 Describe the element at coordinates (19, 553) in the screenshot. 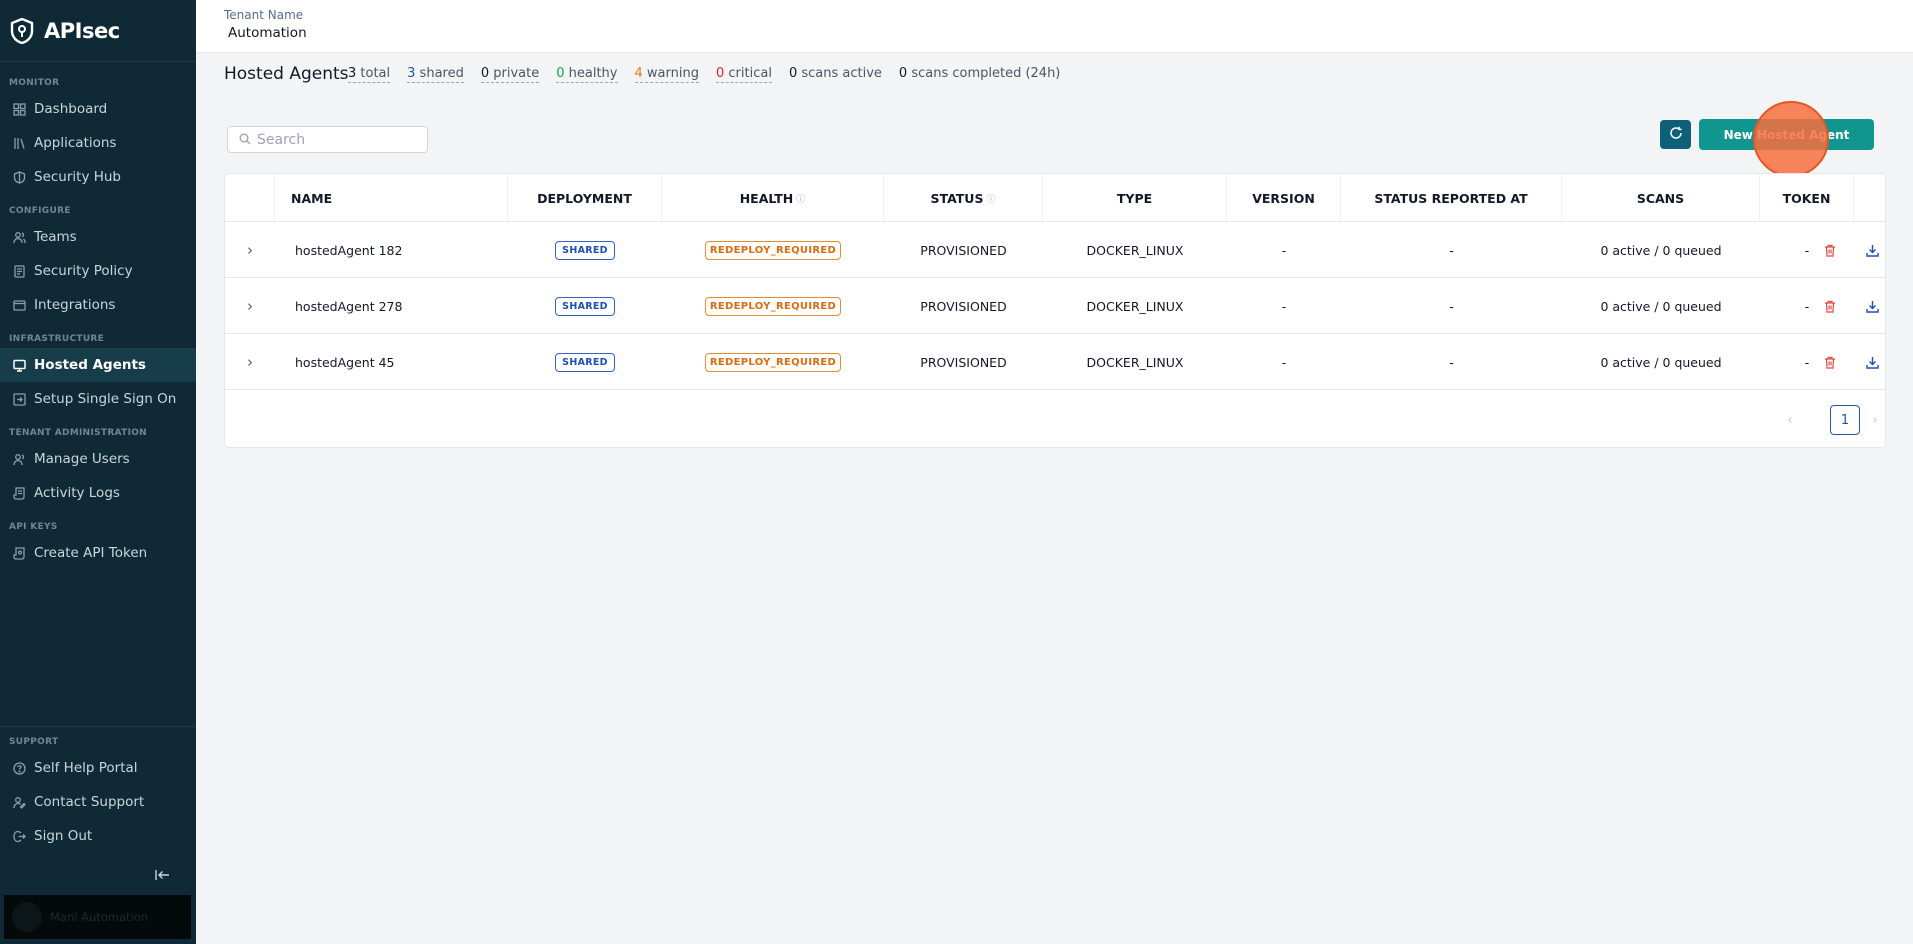

I see `key-document-icon` at that location.